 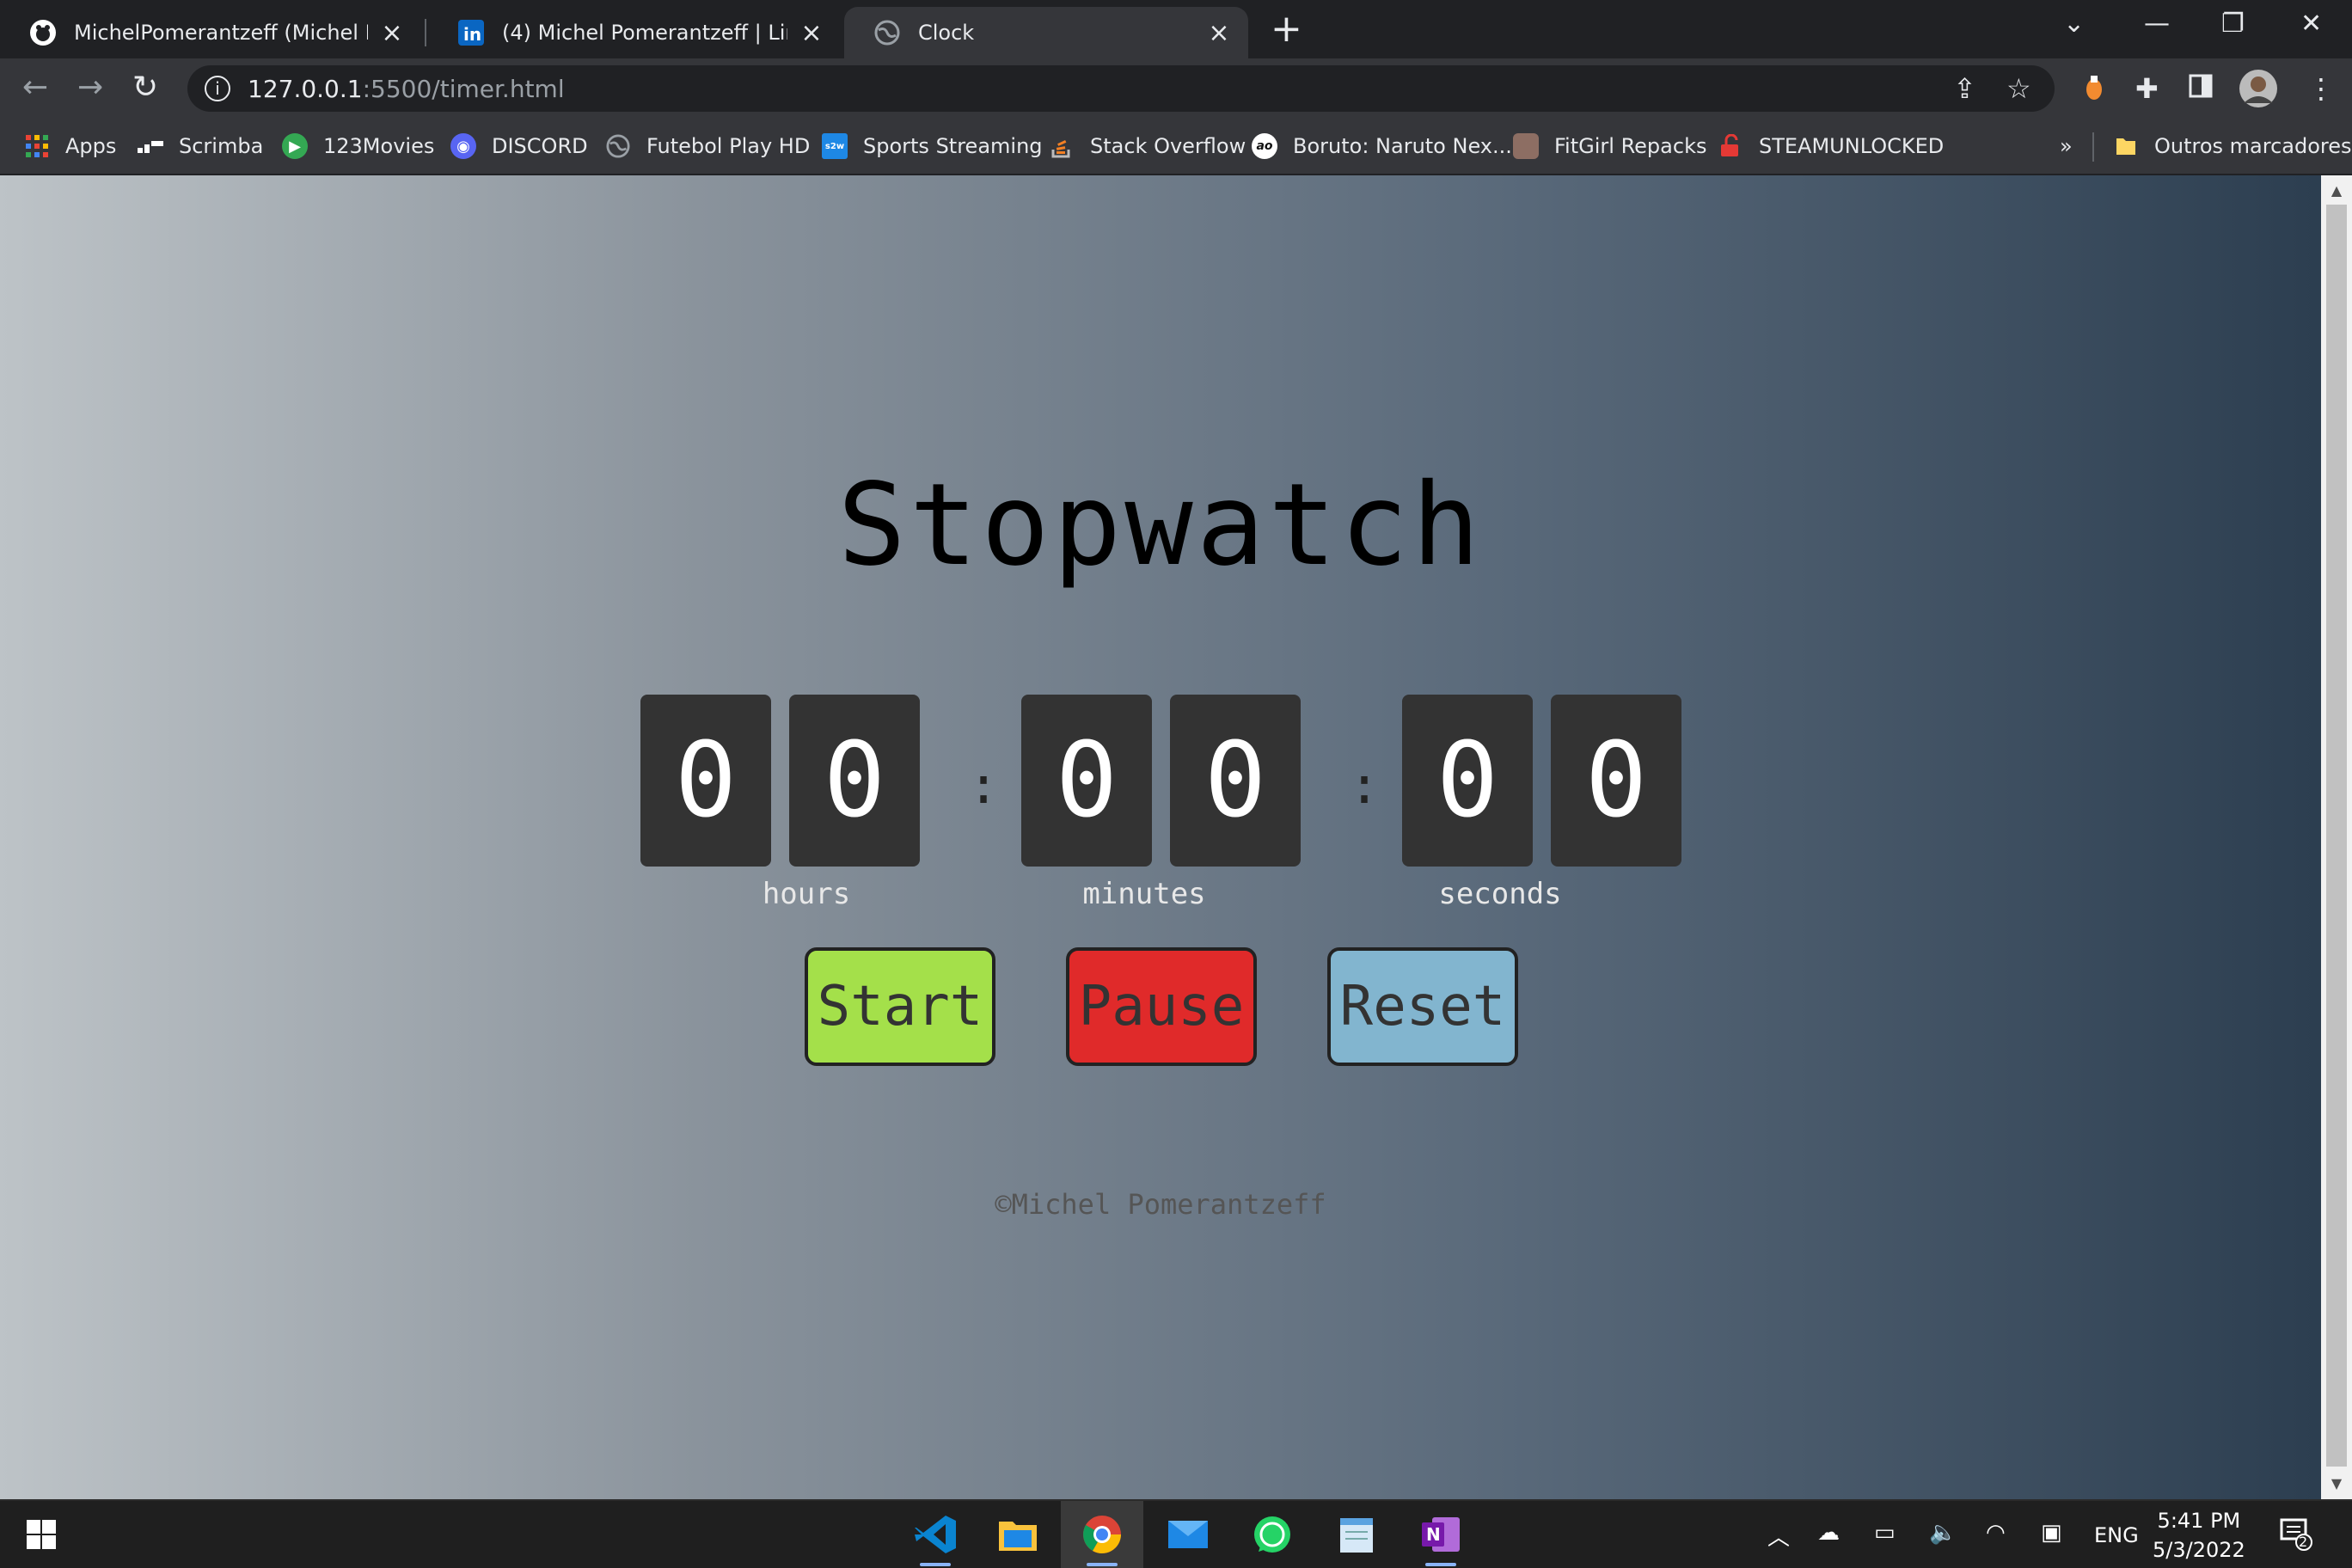 I want to click on taskbar-file-explorer, so click(x=1018, y=1534).